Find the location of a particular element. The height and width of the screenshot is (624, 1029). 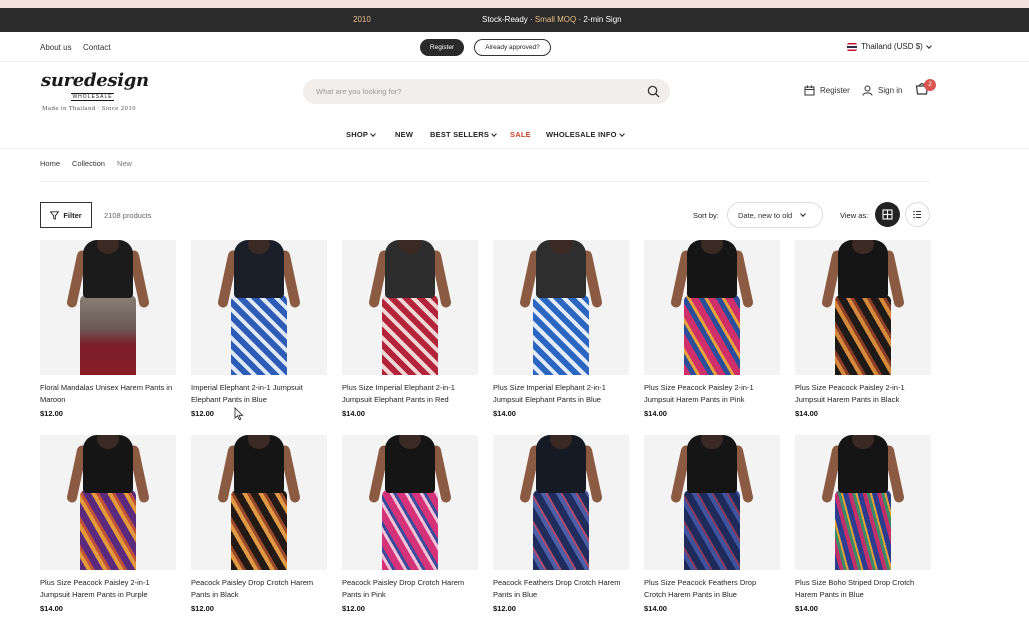

region-selector: Thailand (USD $) is located at coordinates (889, 46).